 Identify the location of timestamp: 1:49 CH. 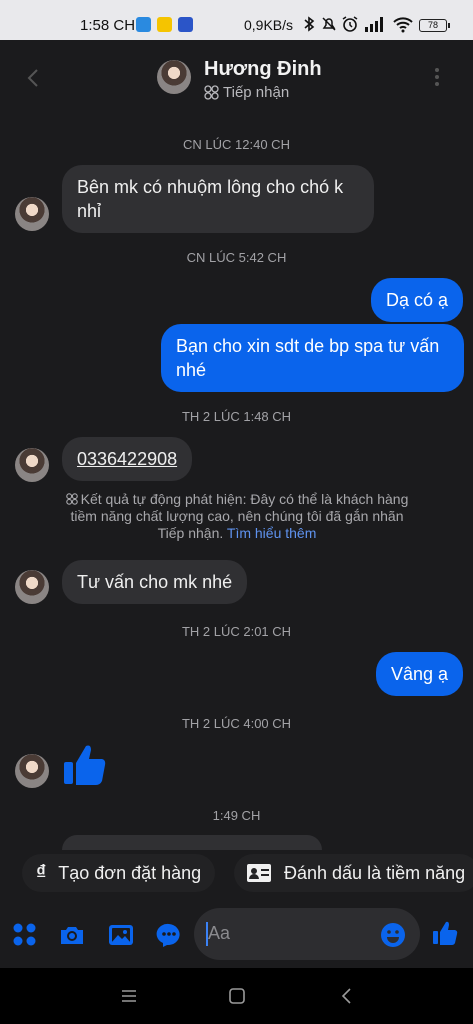
(236, 815).